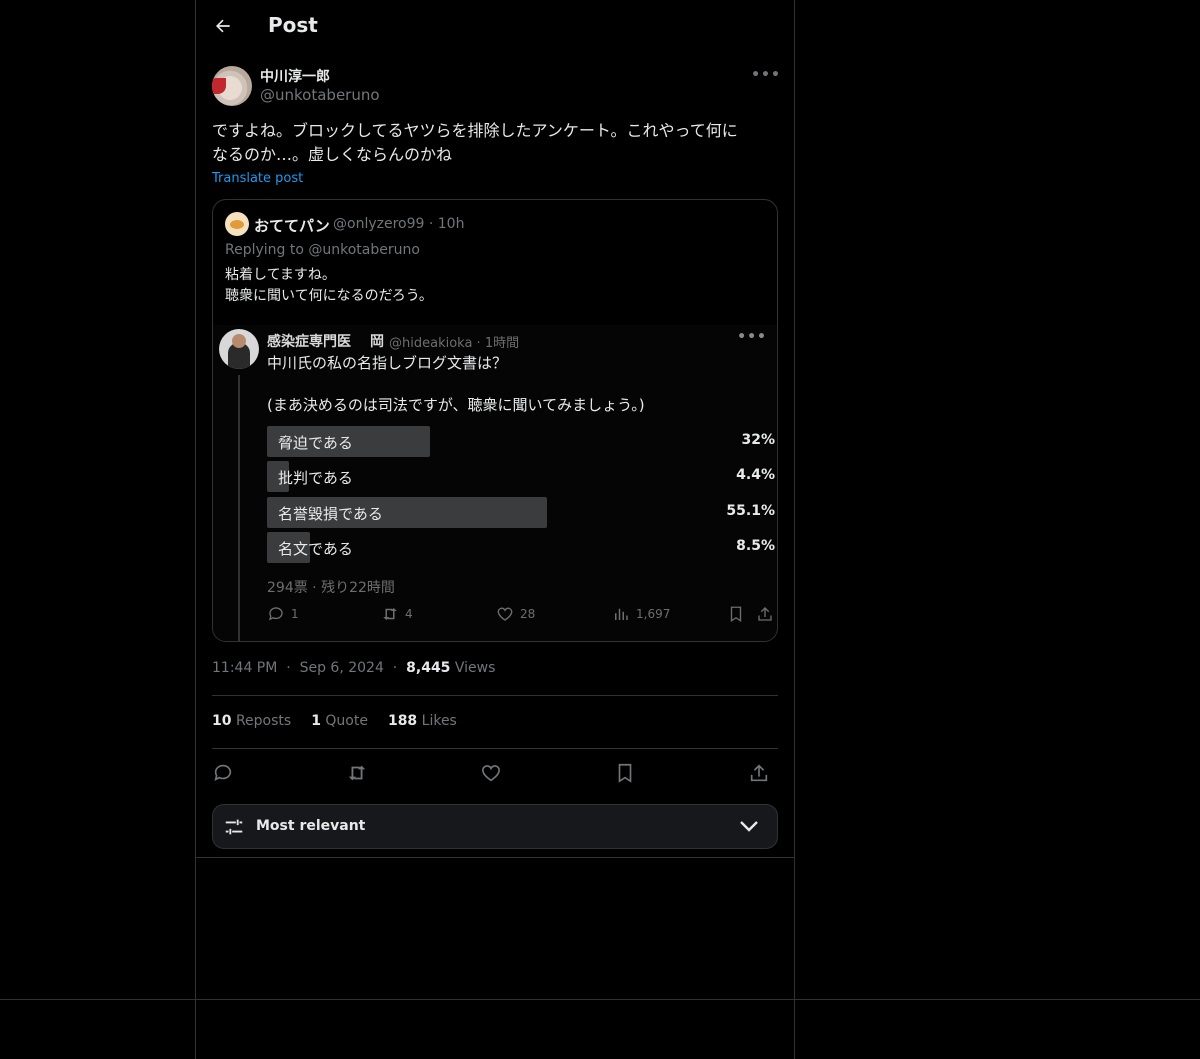 Image resolution: width=1200 pixels, height=1059 pixels. What do you see at coordinates (752, 337) in the screenshot?
I see `image-more-icon: •••` at bounding box center [752, 337].